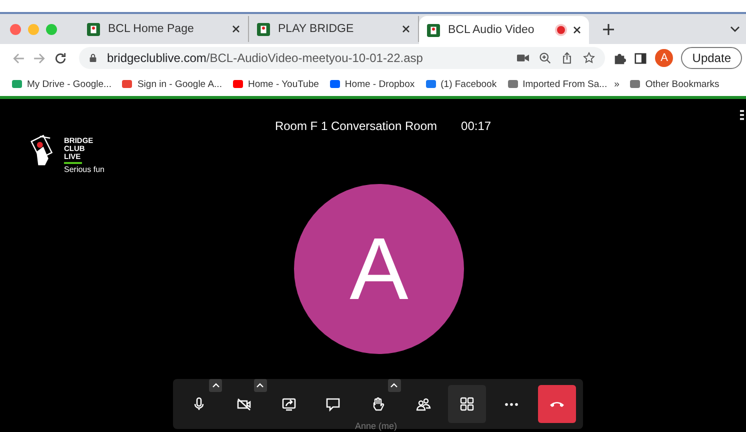 The width and height of the screenshot is (746, 432). I want to click on browser-tab: PLAY BRIDGE, so click(334, 29).